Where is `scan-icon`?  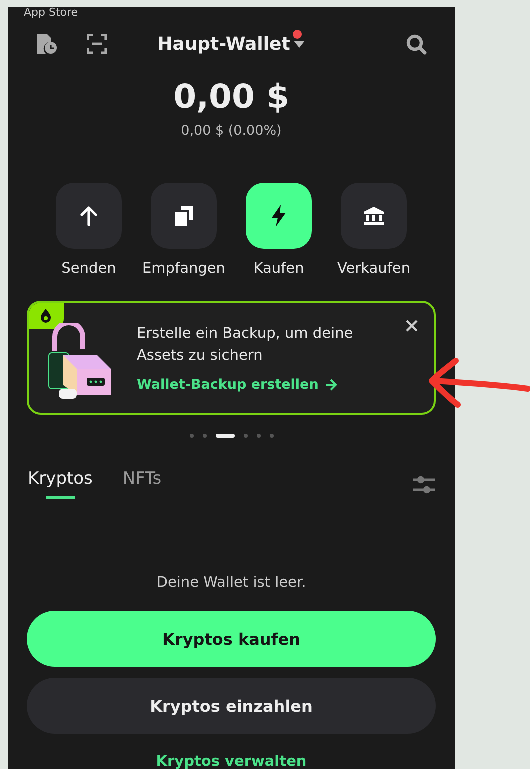
scan-icon is located at coordinates (97, 44).